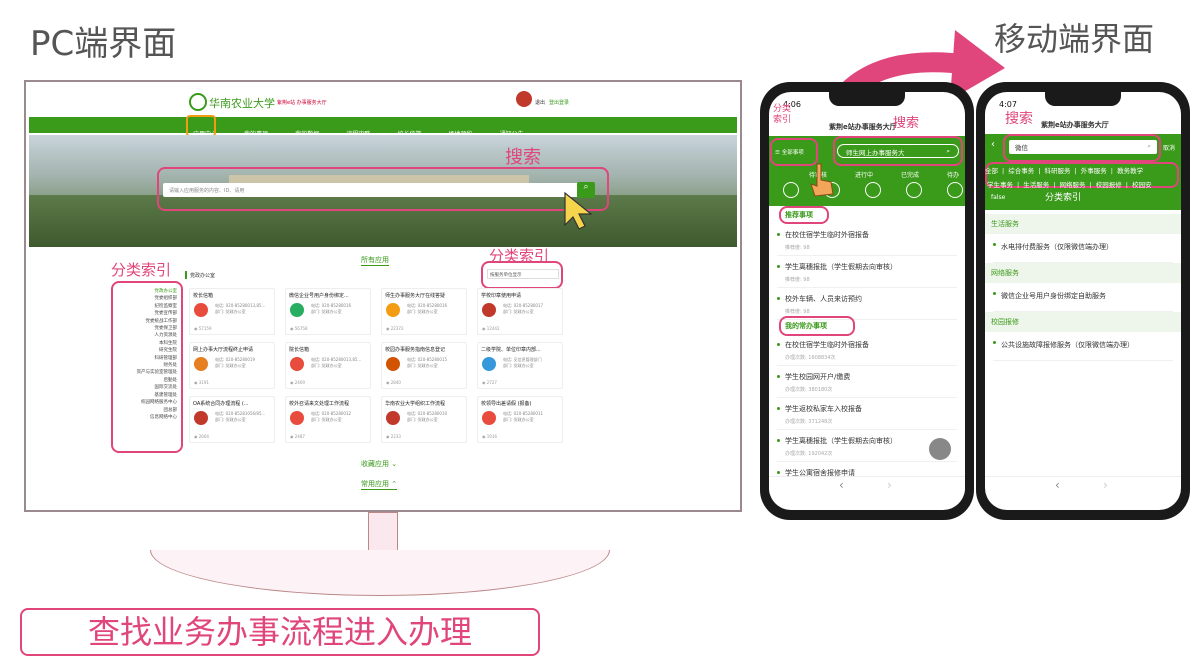 This screenshot has height=670, width=1196. What do you see at coordinates (940, 449) in the screenshot?
I see `p1-avatar` at bounding box center [940, 449].